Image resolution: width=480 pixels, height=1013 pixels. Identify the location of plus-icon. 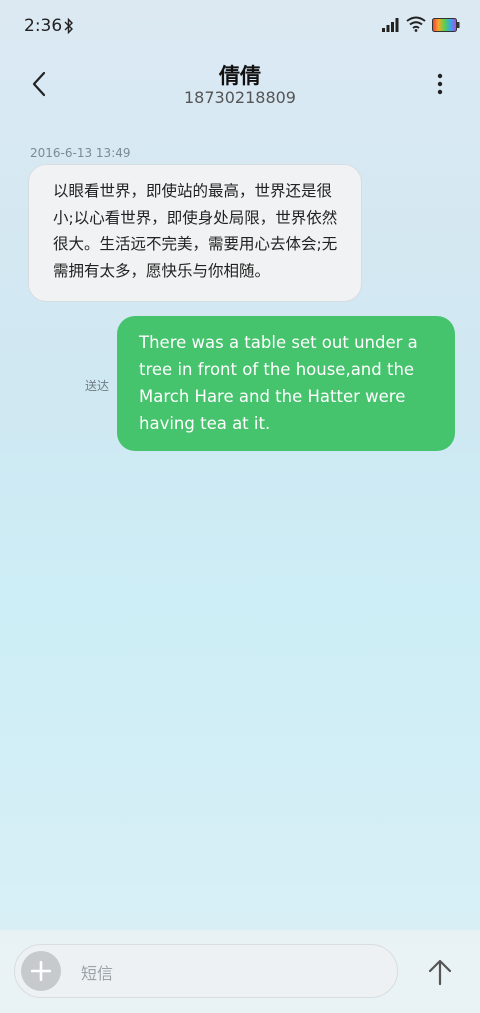
(41, 971).